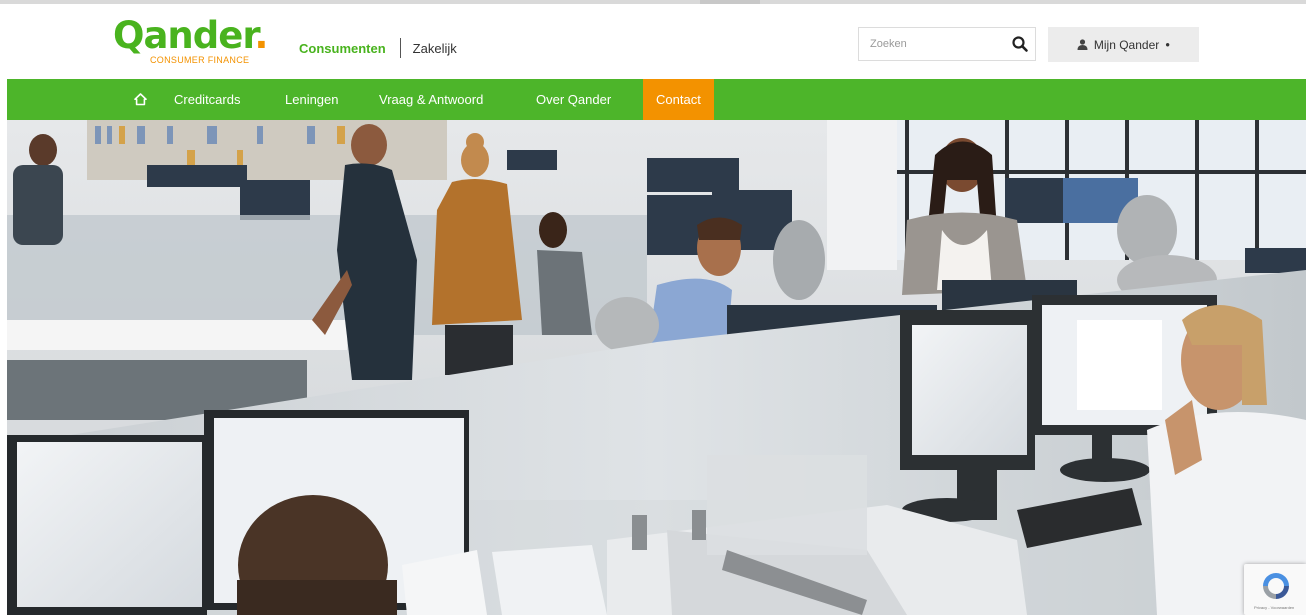 This screenshot has height=615, width=1306. What do you see at coordinates (184, 35) in the screenshot?
I see `logo-wordmark: Qander` at bounding box center [184, 35].